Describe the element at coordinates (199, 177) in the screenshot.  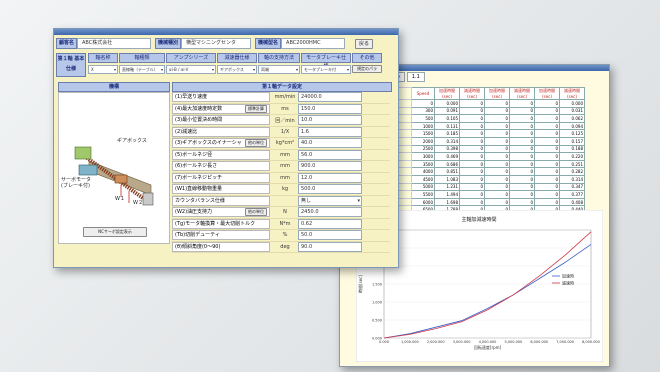
I see `param-name-text: (7)ボールネジピッチ` at that location.